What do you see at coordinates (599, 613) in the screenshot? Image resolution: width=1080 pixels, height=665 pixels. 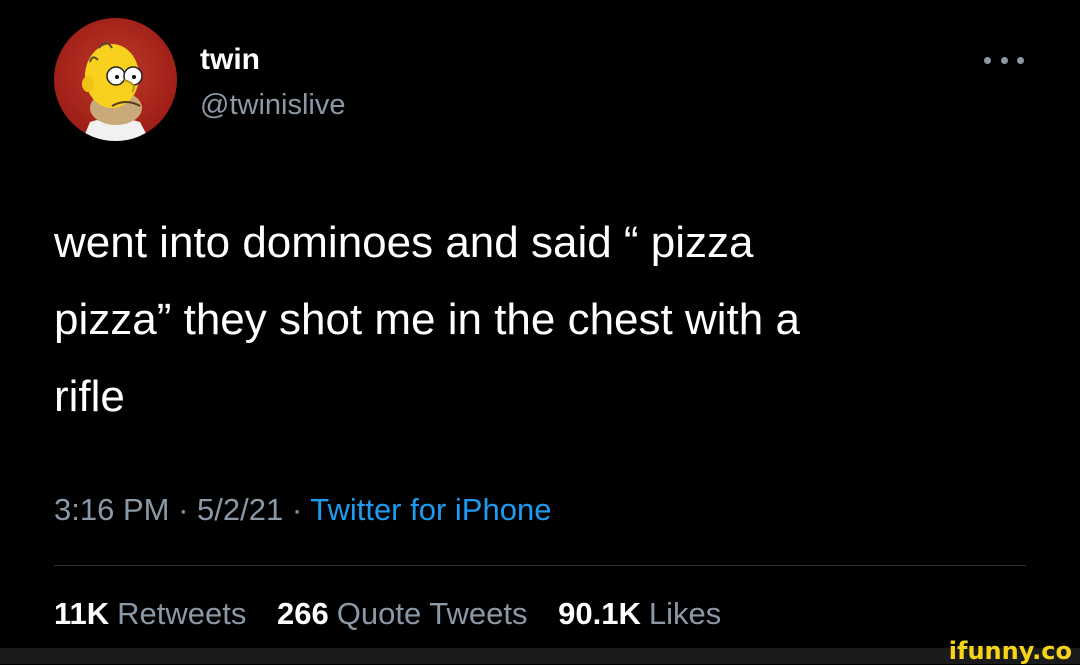 I see `likes-count: 90.1K` at bounding box center [599, 613].